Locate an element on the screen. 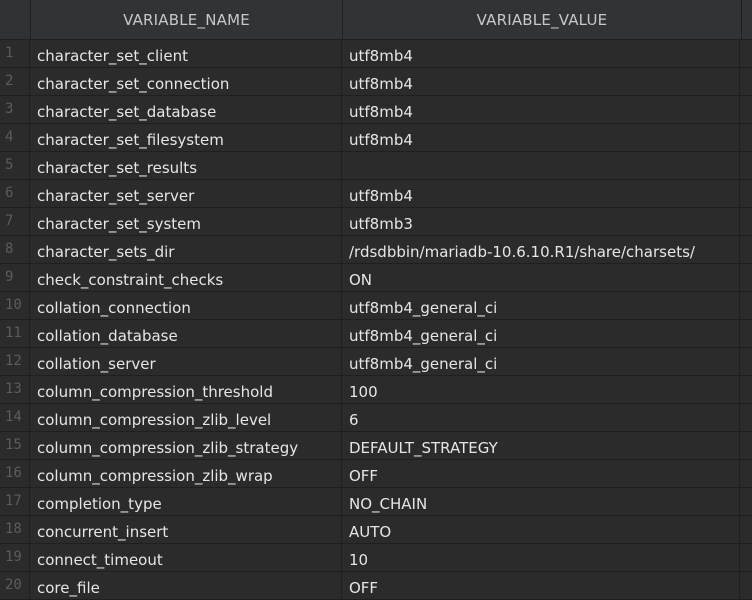 This screenshot has width=752, height=600. table-row: 5 character_set_results is located at coordinates (376, 166).